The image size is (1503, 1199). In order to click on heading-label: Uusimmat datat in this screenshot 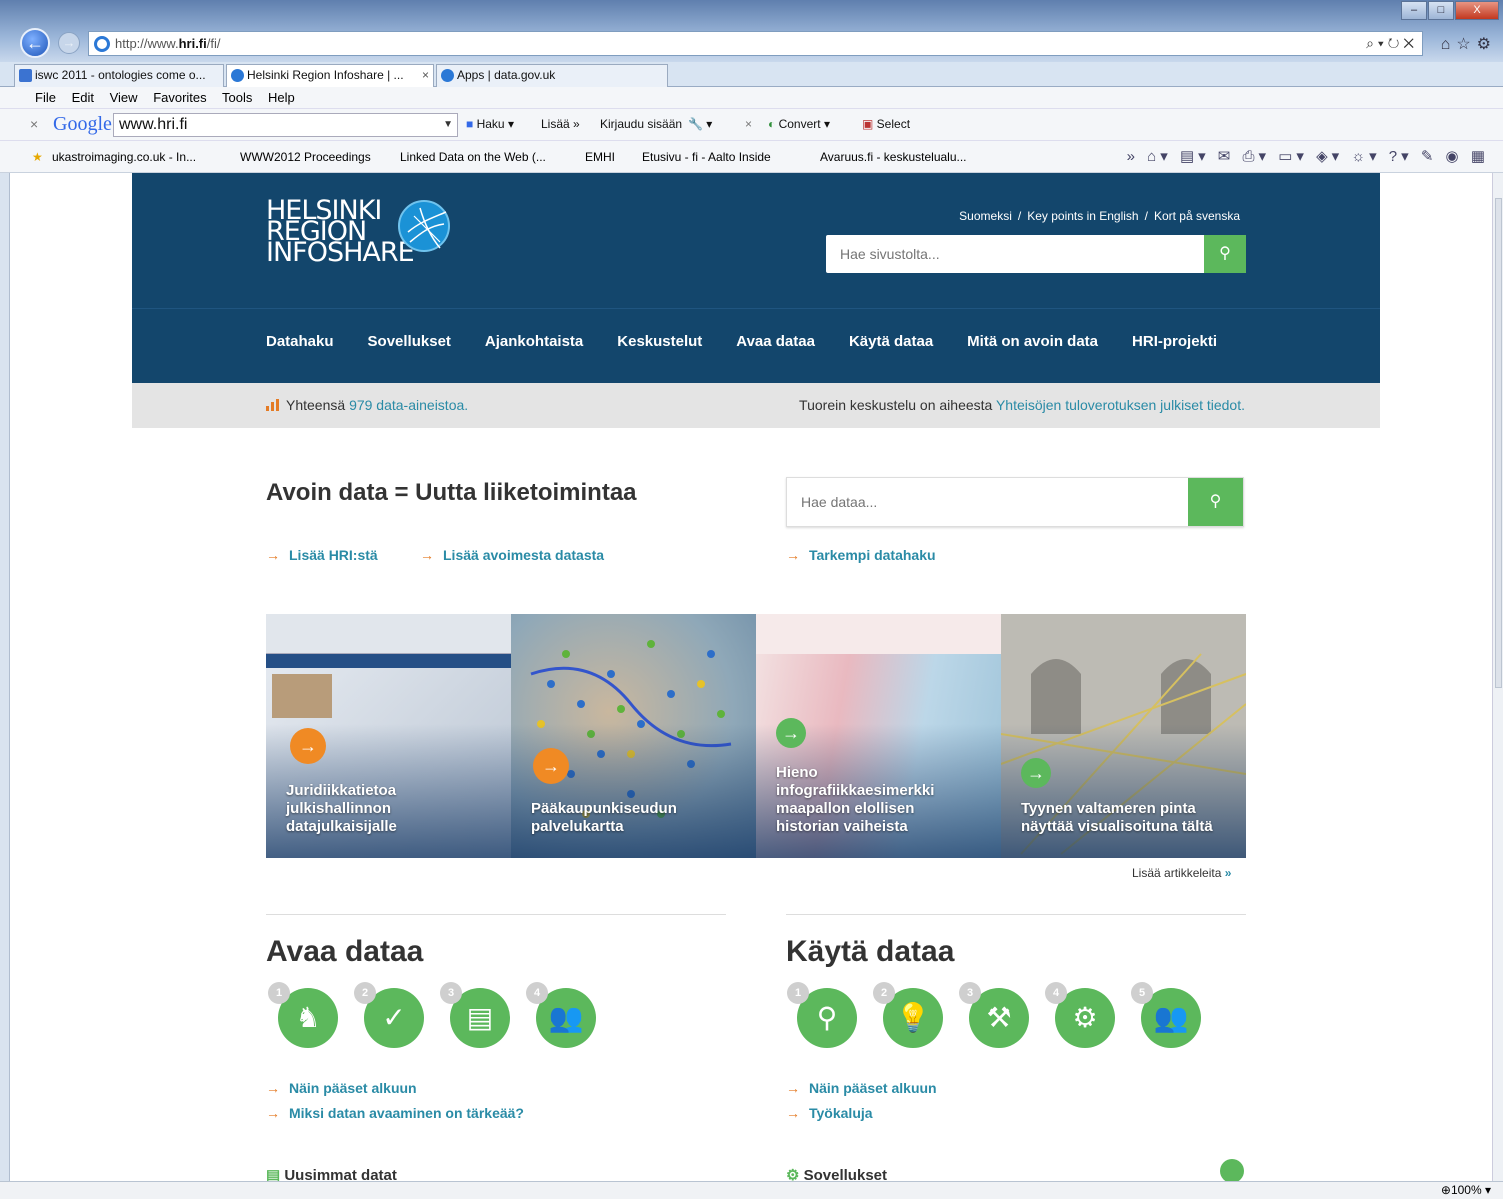, I will do `click(340, 1174)`.